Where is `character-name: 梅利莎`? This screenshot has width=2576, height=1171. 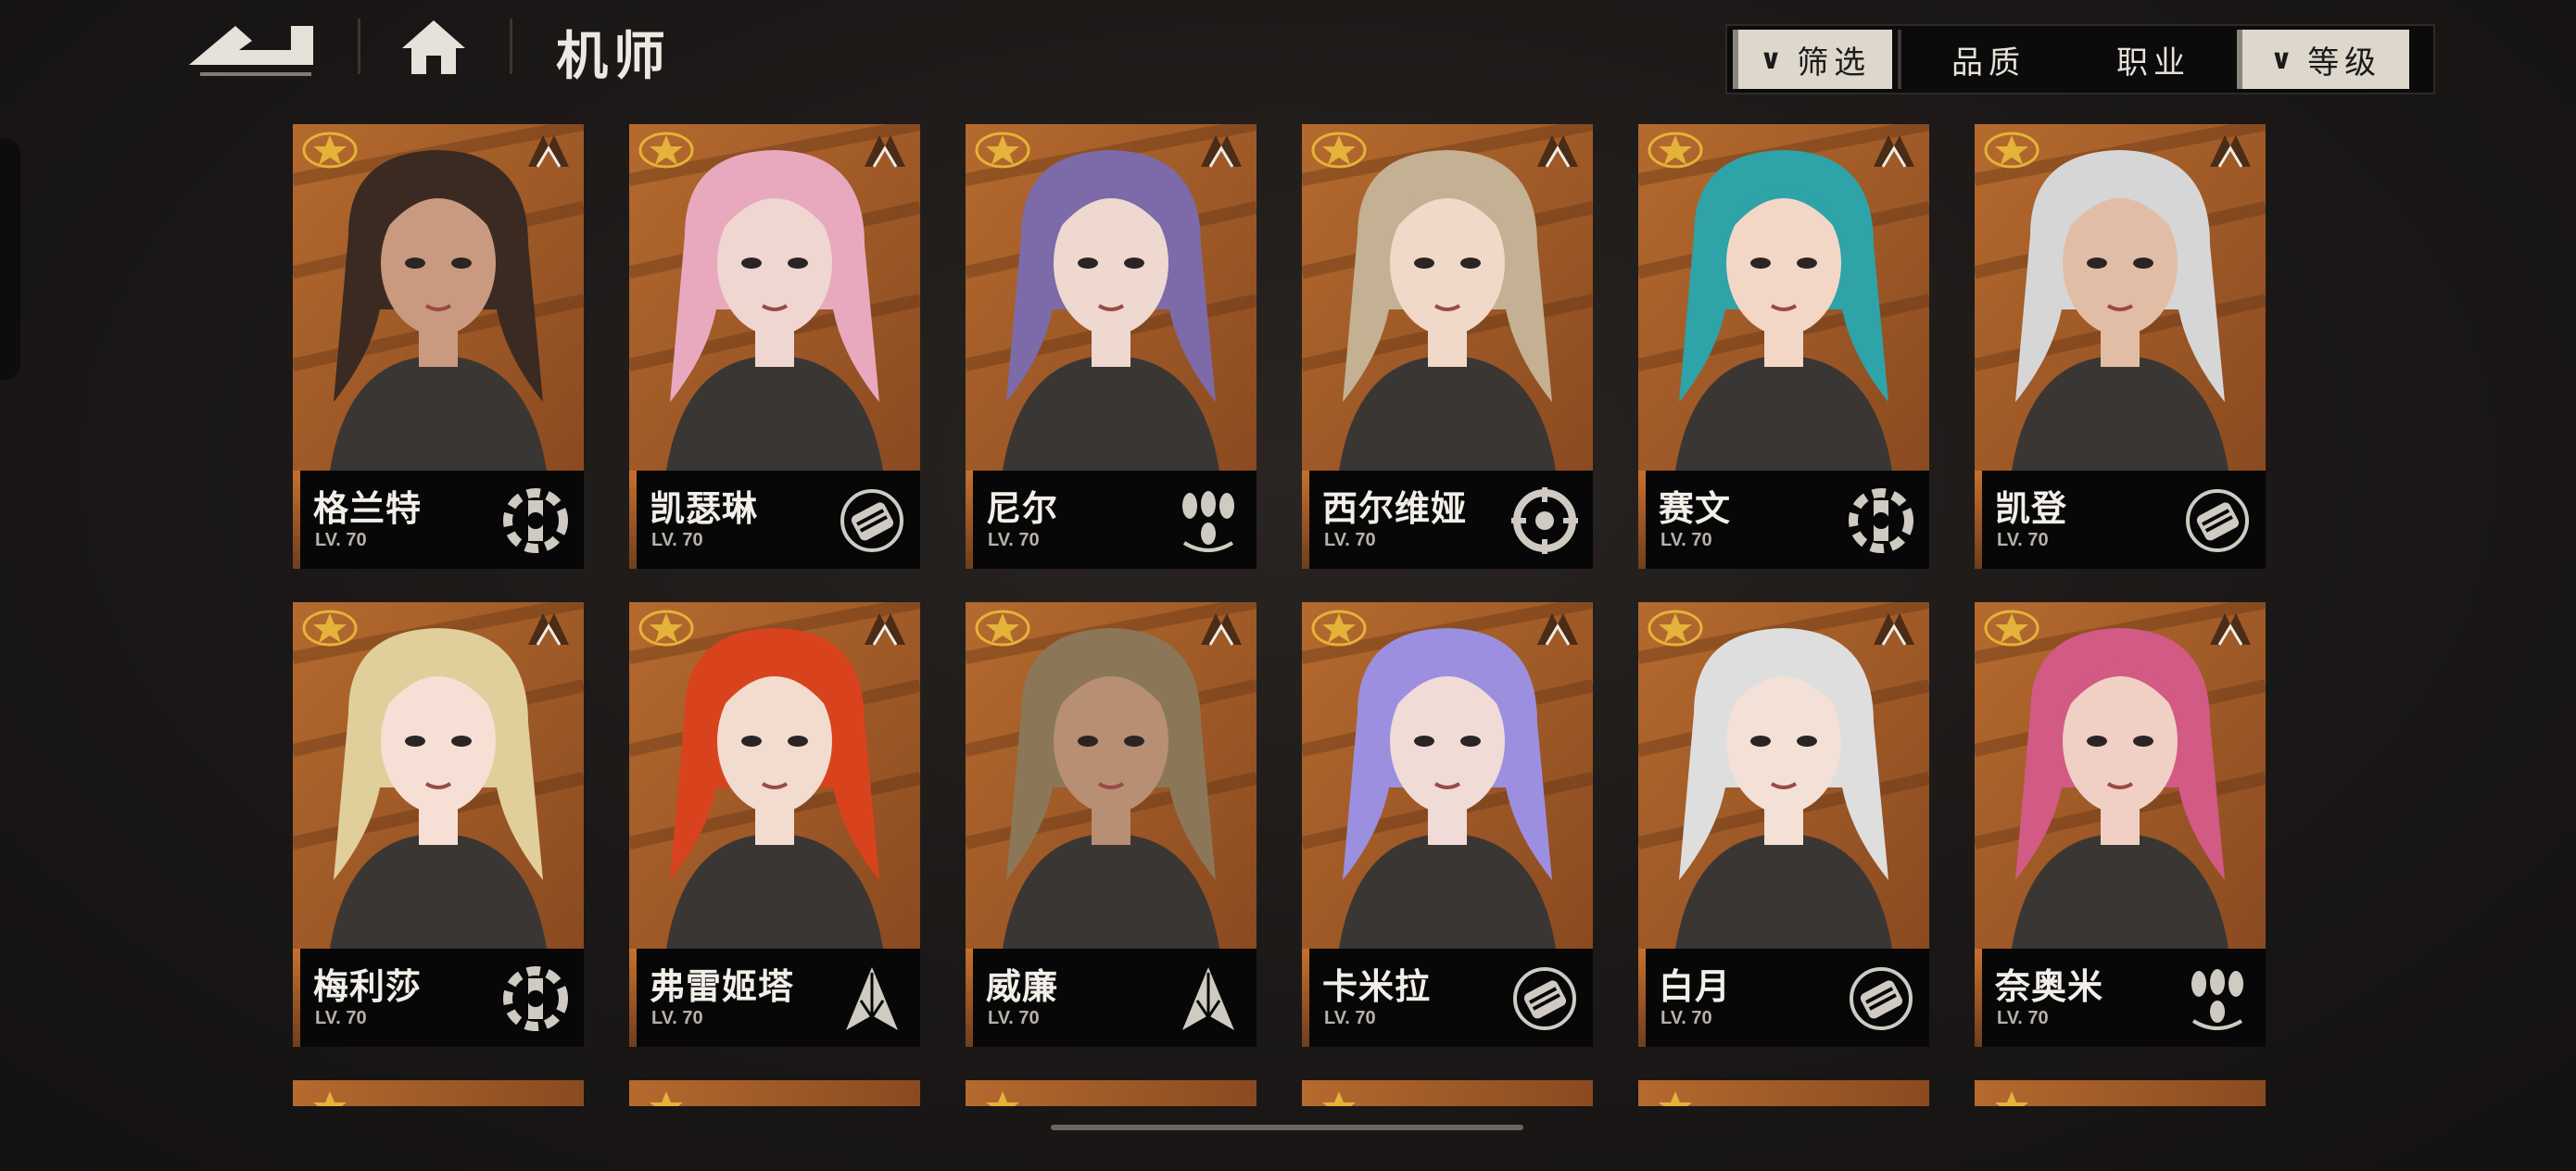 character-name: 梅利莎 is located at coordinates (368, 987).